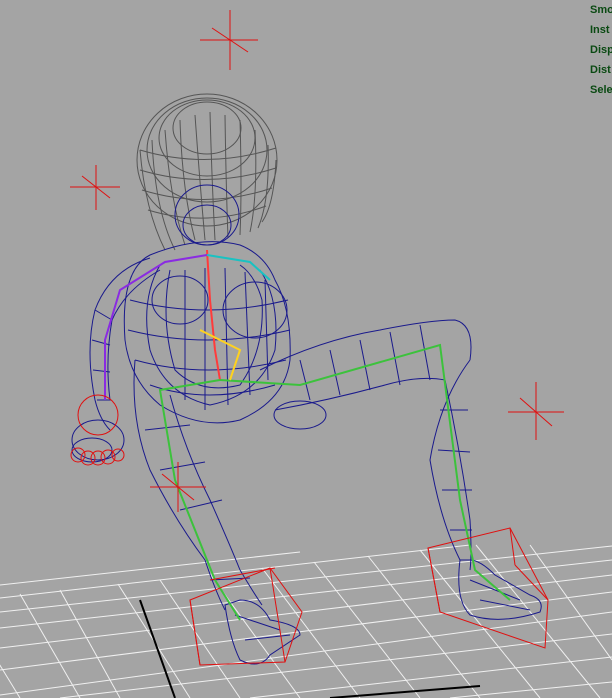 The image size is (612, 698). Describe the element at coordinates (600, 70) in the screenshot. I see `hud-line-distance: Dist` at that location.